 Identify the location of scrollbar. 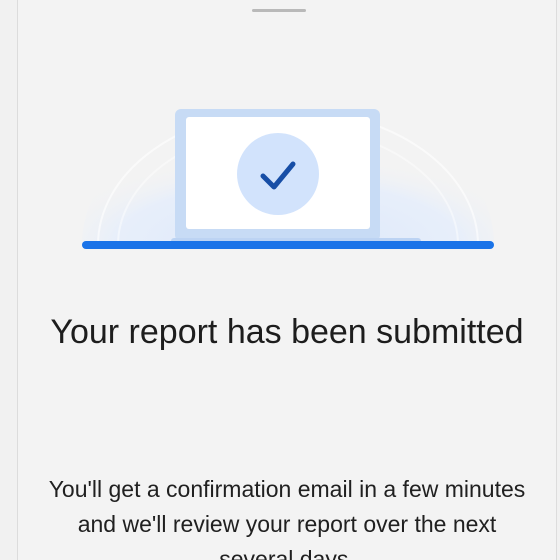
(556, 87).